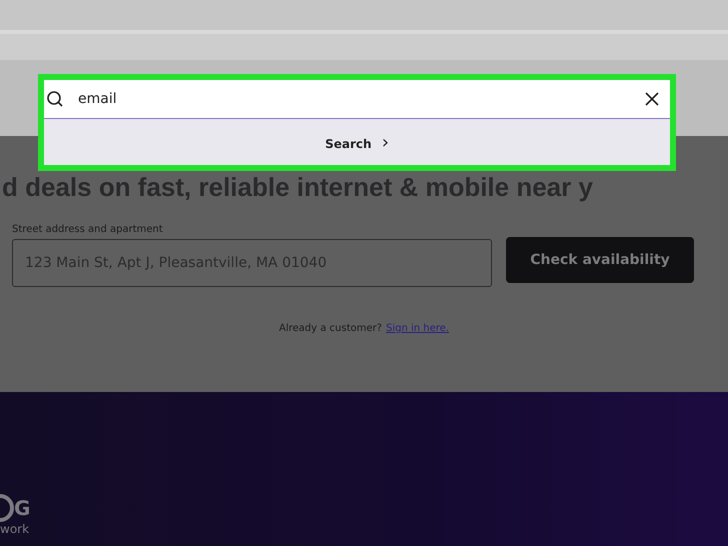 The image size is (728, 546). Describe the element at coordinates (354, 99) in the screenshot. I see `search-input: email` at that location.